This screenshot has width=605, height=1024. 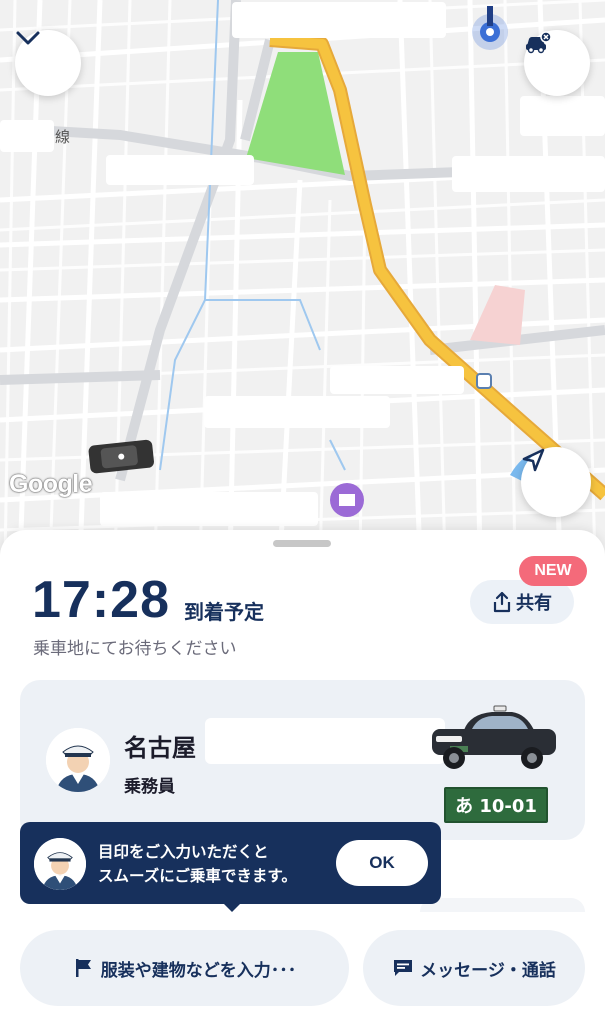 I want to click on landmark-tooltip: 目印をご入力いただくと スムーズにご乗車できます。 OK, so click(x=230, y=867).